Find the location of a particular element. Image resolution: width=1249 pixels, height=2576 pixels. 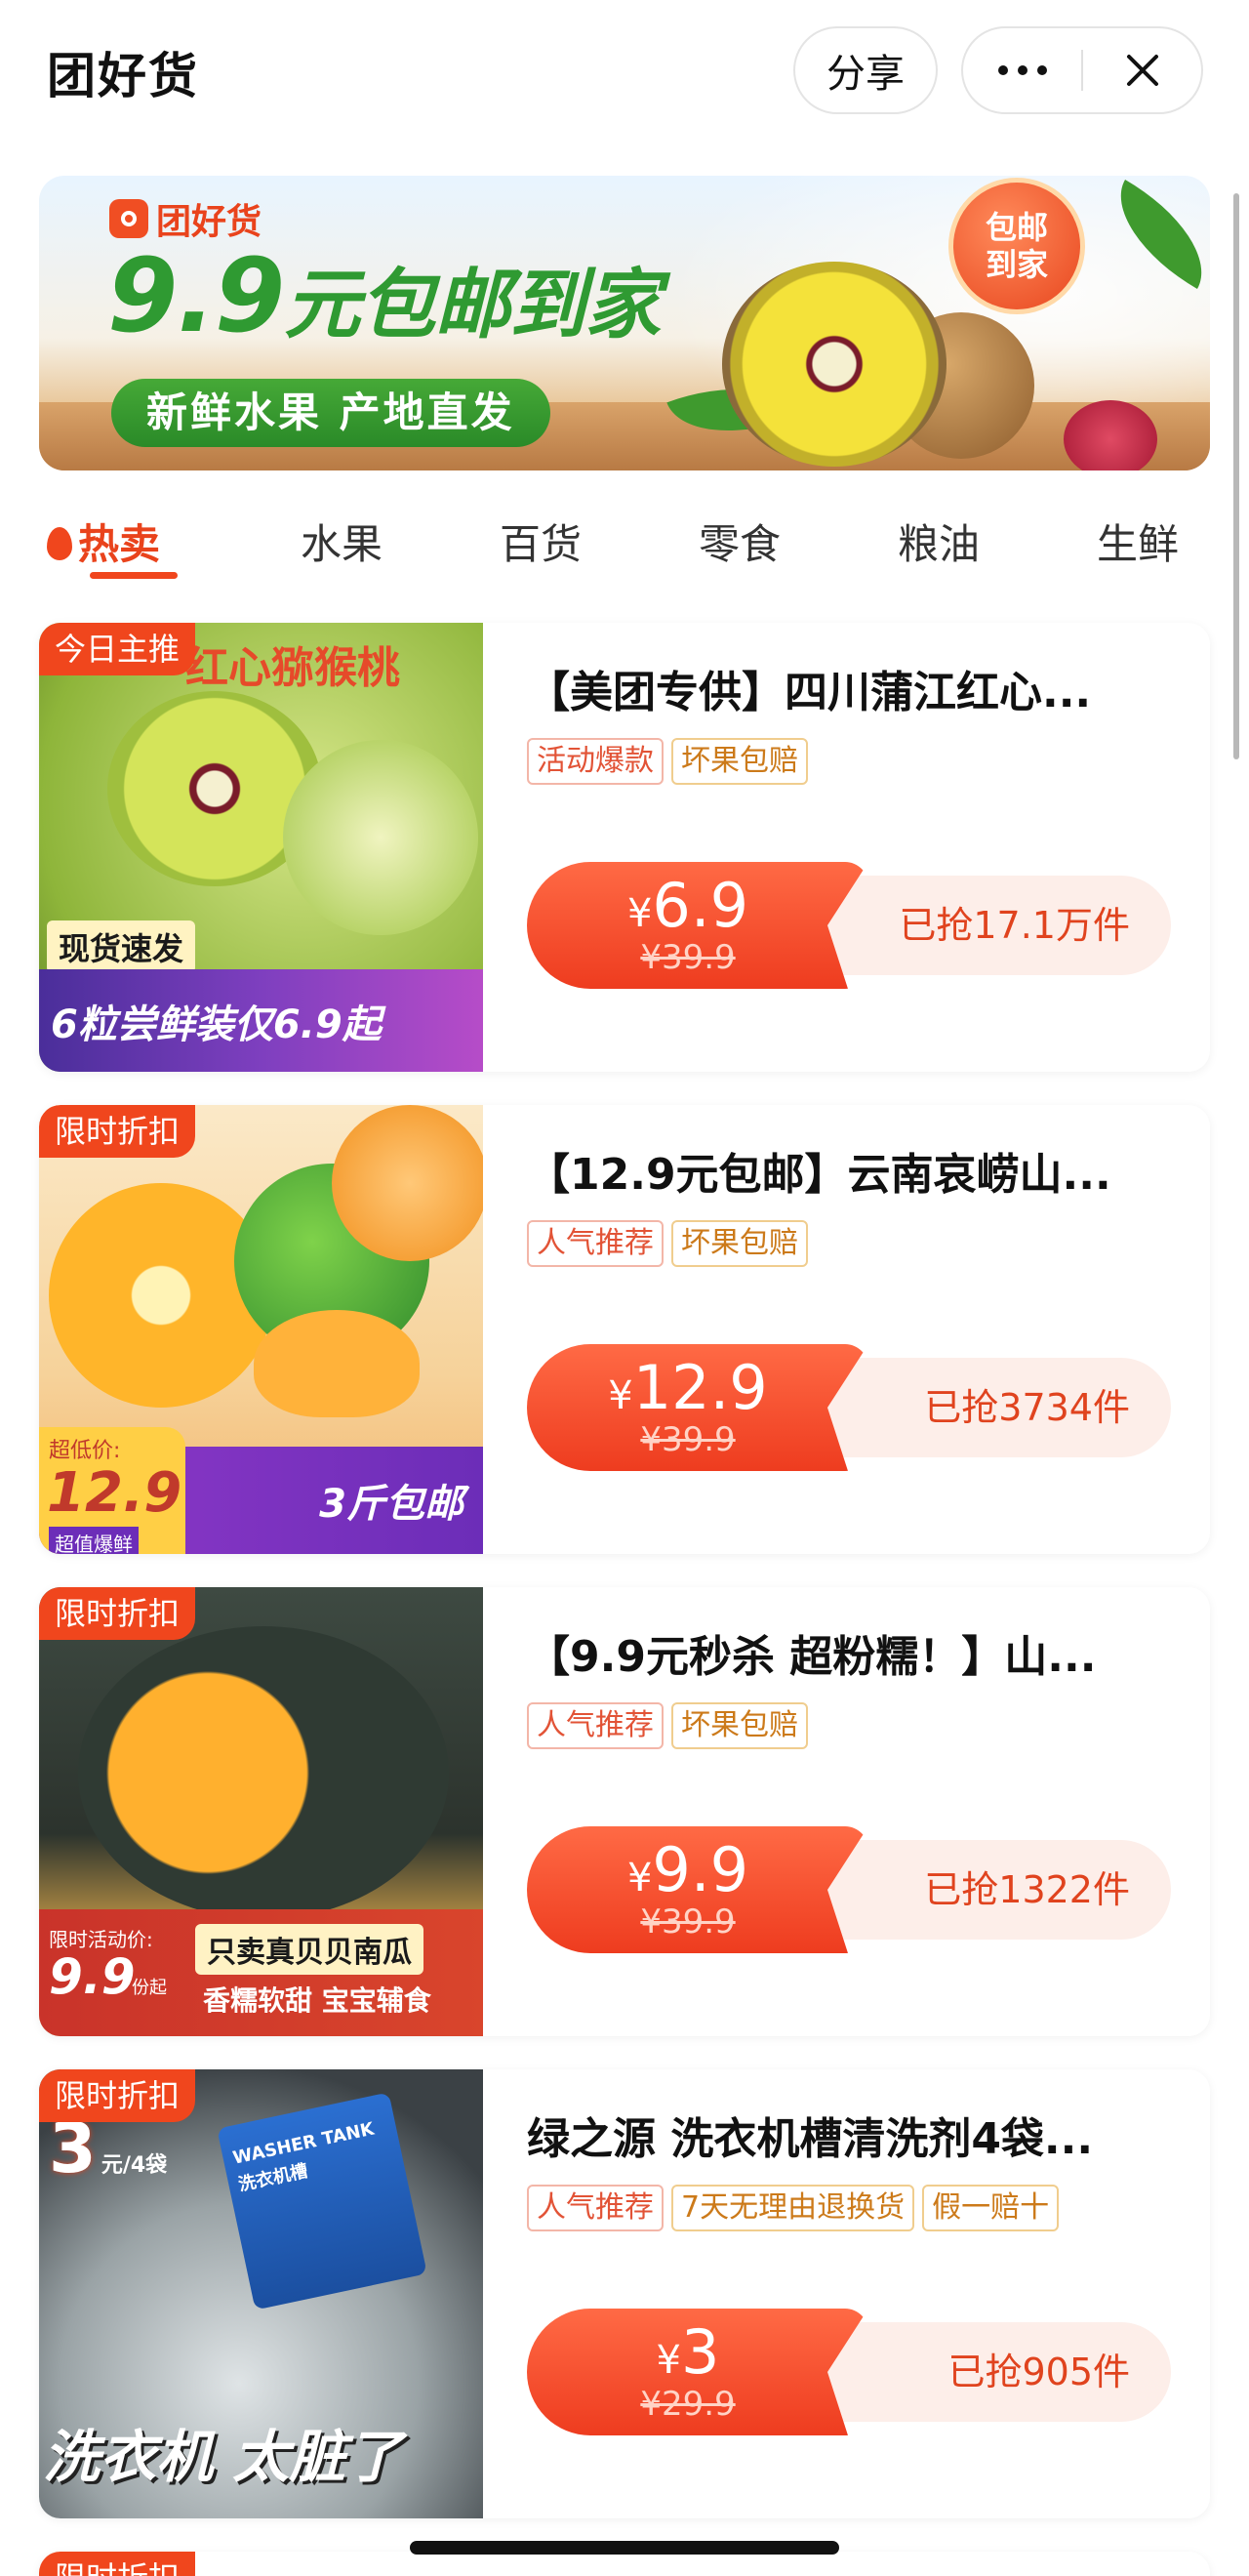

badge-line-2: 到家 is located at coordinates (1016, 264).